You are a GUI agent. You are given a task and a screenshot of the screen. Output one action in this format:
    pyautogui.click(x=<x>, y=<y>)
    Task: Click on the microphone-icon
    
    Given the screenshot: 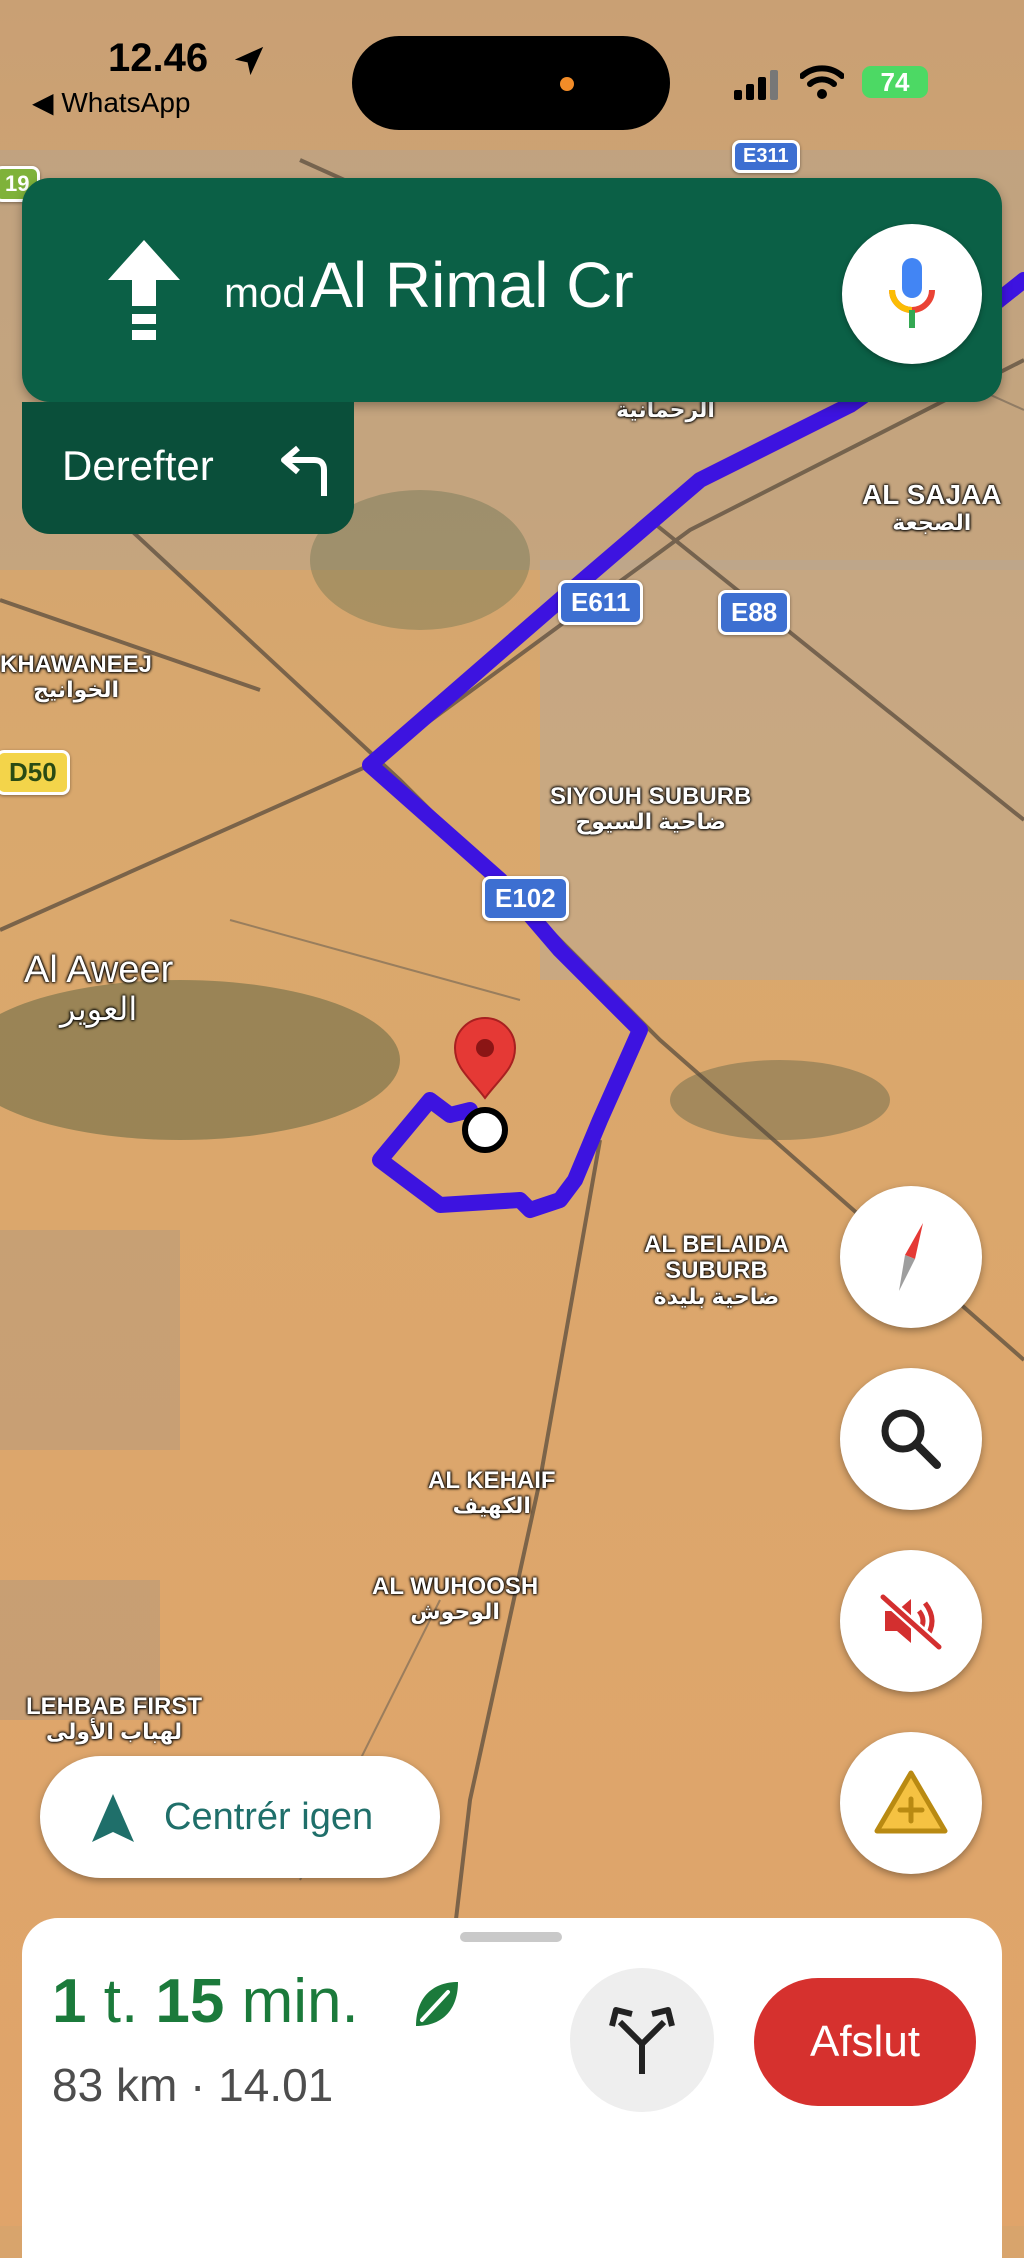 What is the action you would take?
    pyautogui.click(x=912, y=293)
    